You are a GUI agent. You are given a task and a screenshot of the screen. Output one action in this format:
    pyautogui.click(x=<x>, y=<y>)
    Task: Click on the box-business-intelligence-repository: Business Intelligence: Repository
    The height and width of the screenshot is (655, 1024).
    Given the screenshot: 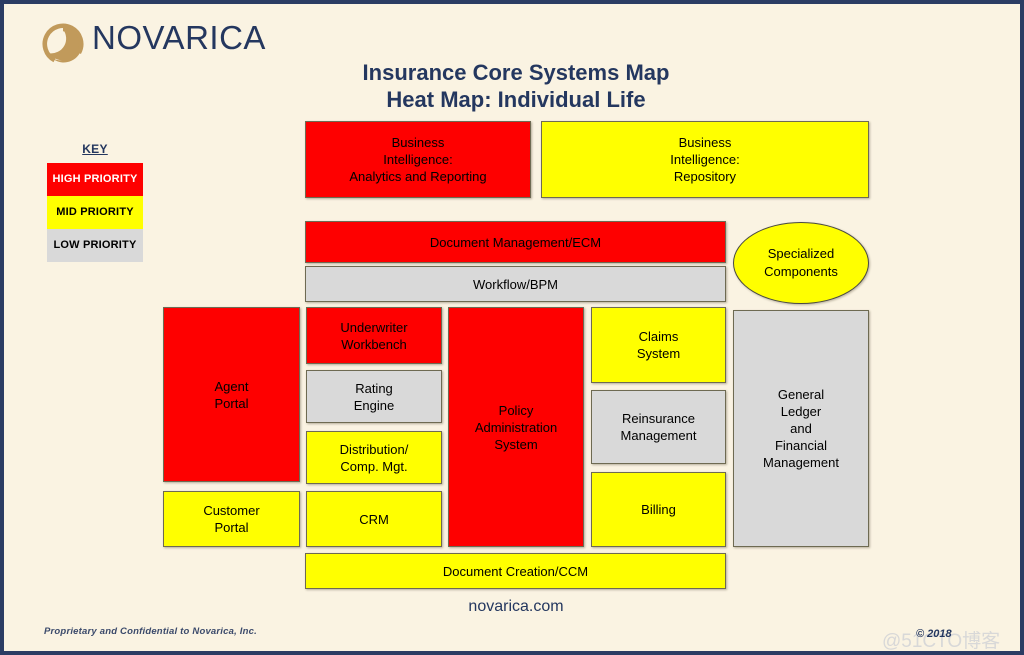 What is the action you would take?
    pyautogui.click(x=705, y=159)
    